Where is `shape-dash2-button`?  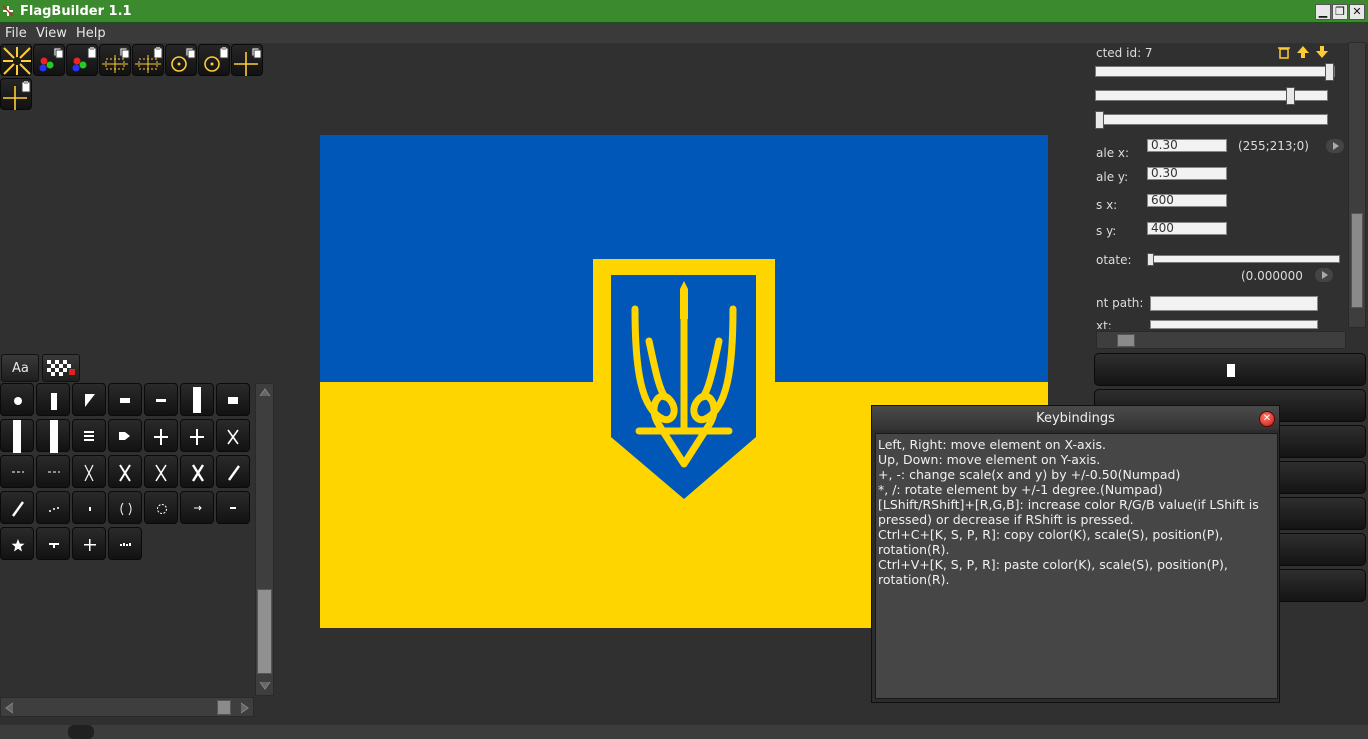 shape-dash2-button is located at coordinates (53, 471).